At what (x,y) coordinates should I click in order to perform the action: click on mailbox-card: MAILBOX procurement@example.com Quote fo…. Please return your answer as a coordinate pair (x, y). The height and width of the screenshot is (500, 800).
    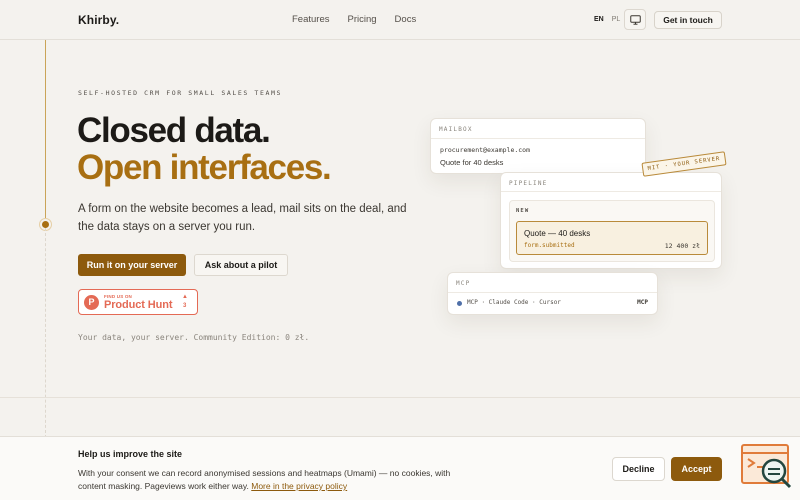
    Looking at the image, I should click on (538, 146).